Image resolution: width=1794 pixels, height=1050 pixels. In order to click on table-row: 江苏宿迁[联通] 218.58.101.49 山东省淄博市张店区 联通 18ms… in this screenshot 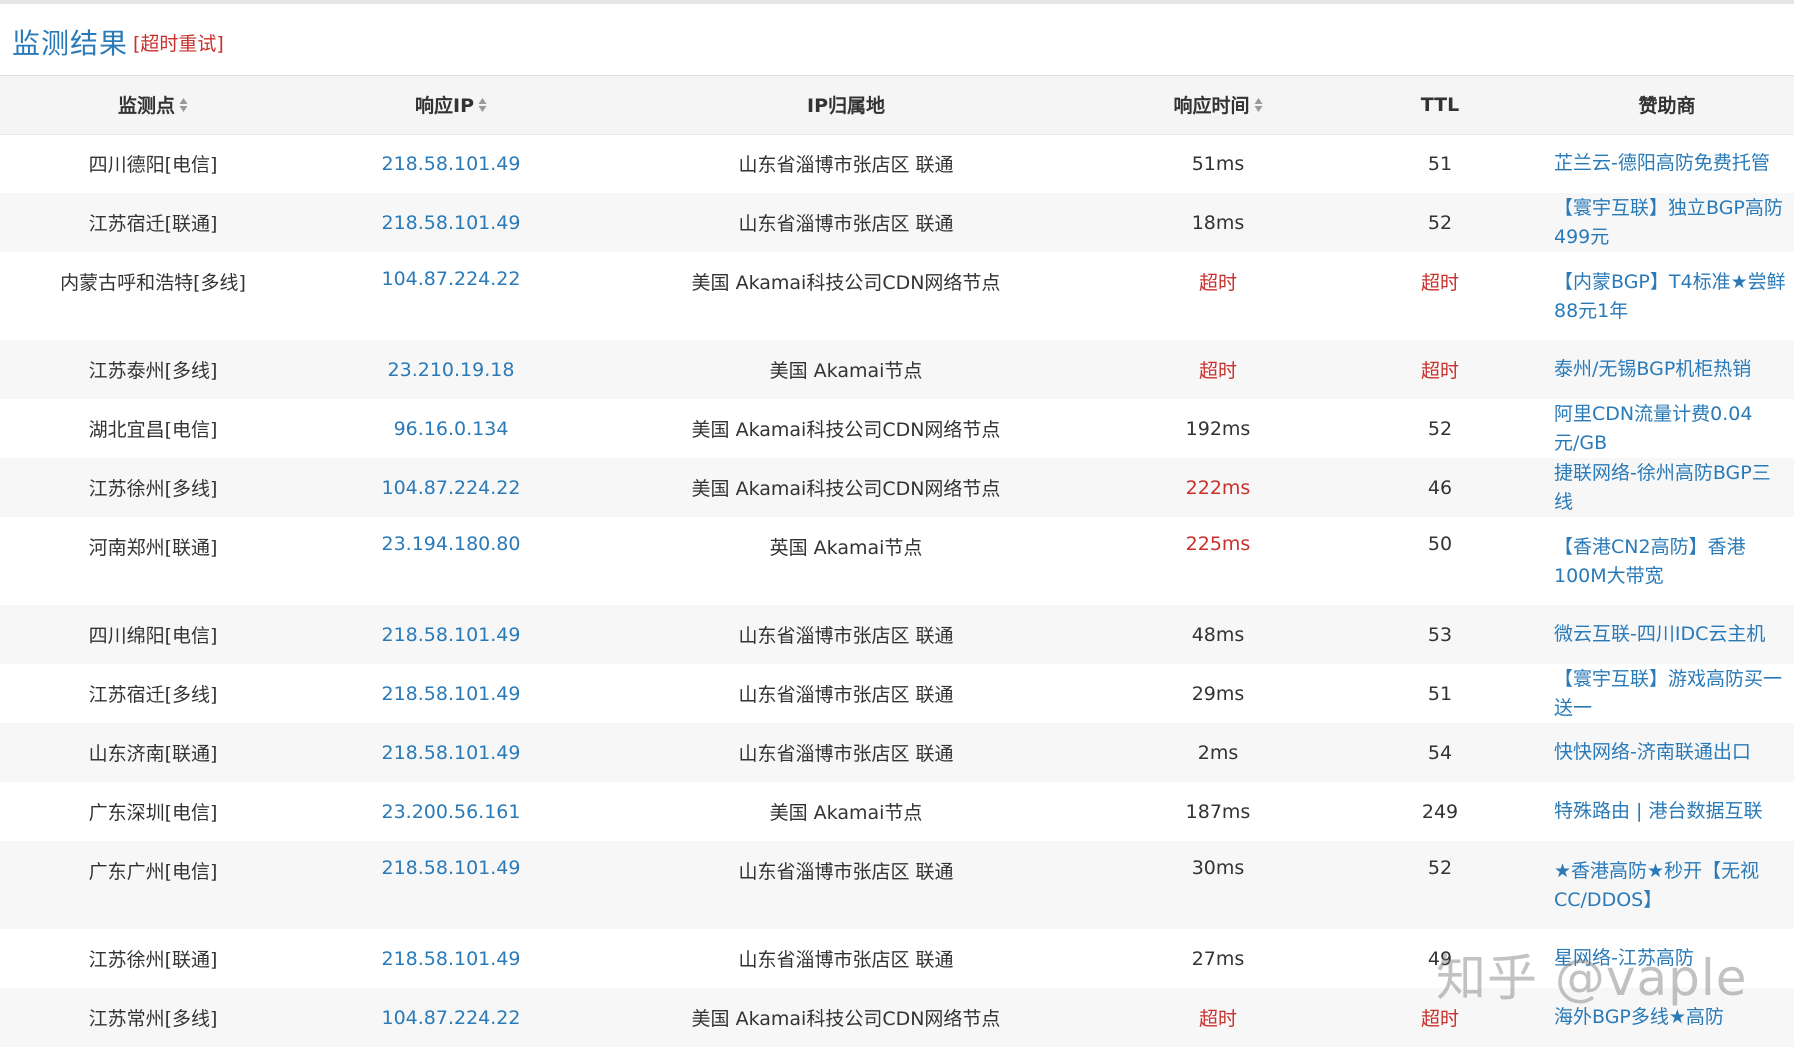, I will do `click(897, 222)`.